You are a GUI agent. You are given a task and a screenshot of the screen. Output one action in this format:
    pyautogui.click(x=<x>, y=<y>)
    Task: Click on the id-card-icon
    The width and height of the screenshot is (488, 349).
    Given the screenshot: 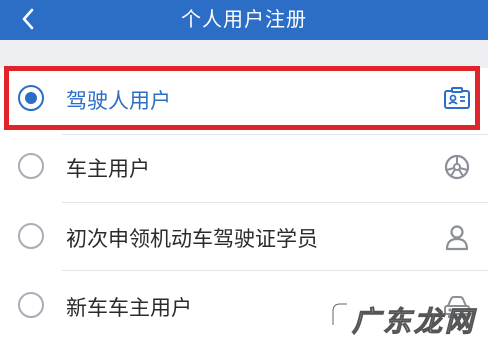 What is the action you would take?
    pyautogui.click(x=457, y=99)
    